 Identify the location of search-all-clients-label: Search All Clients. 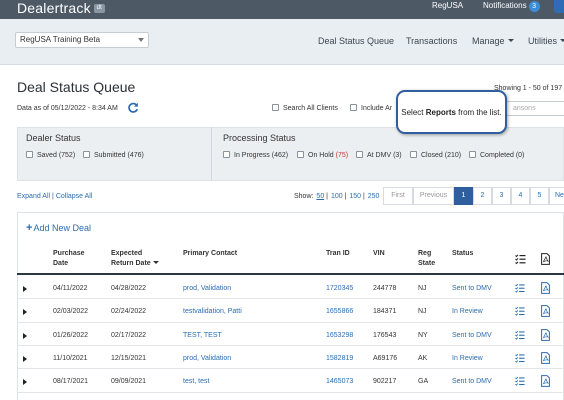
(310, 108).